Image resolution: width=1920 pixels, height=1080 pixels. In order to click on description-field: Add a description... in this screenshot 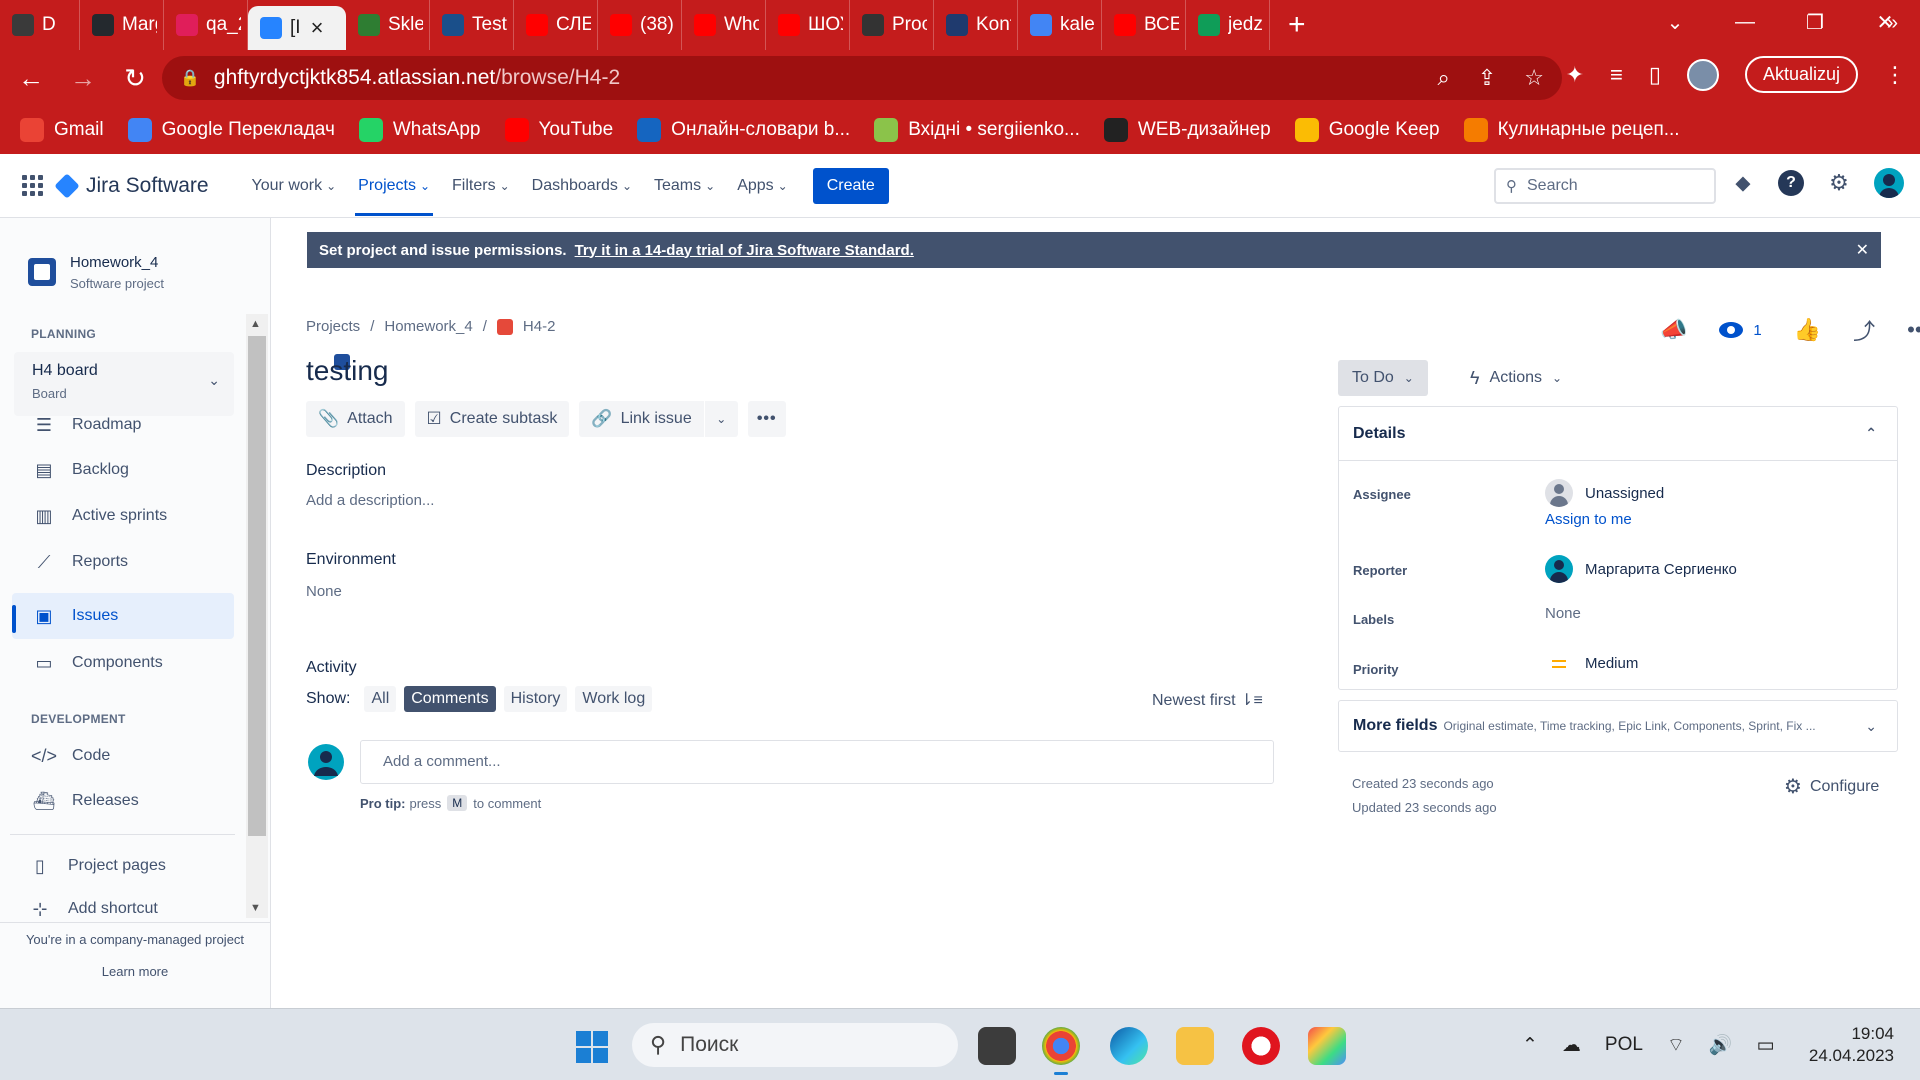, I will do `click(370, 500)`.